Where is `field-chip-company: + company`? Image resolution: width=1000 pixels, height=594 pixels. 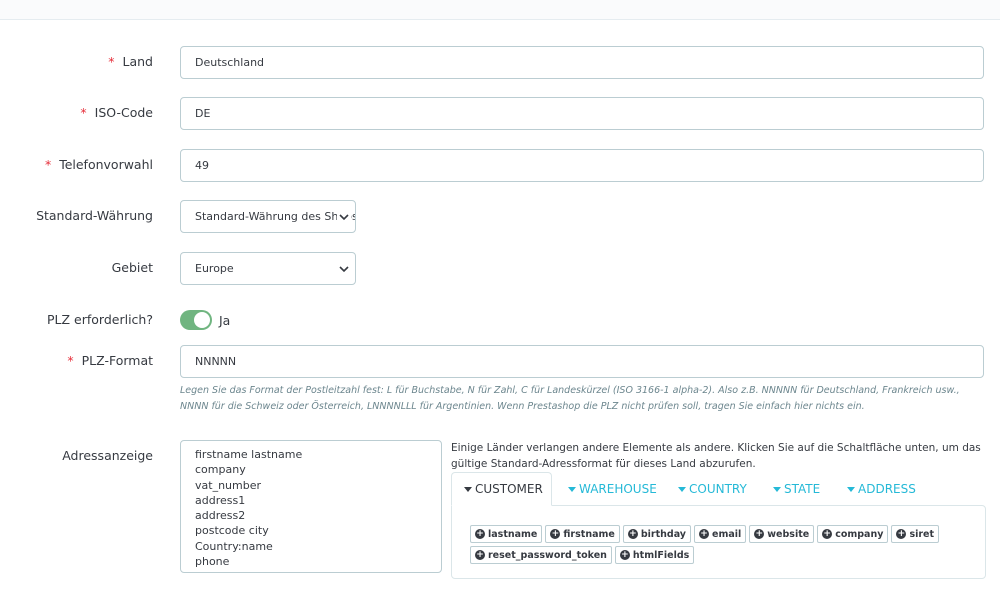 field-chip-company: + company is located at coordinates (853, 534).